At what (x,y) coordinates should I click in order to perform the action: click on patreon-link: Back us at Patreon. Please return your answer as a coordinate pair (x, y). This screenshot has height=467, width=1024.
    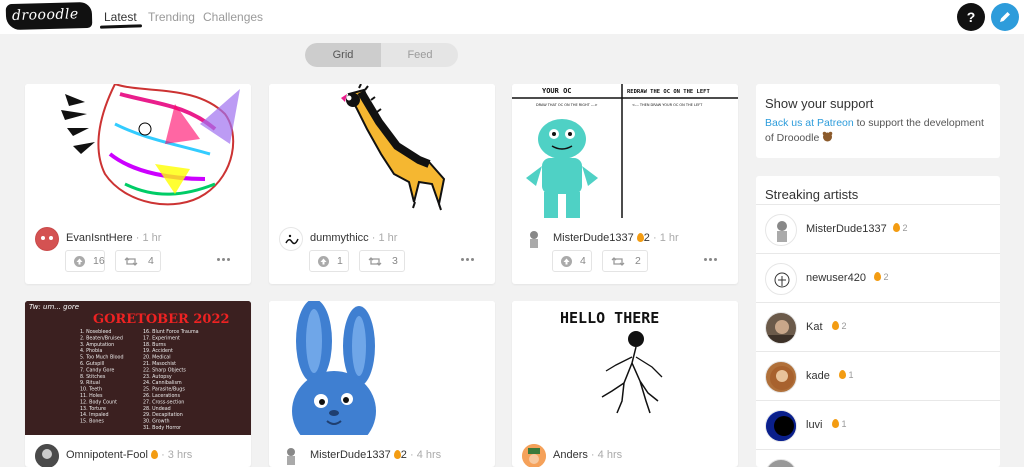
    Looking at the image, I should click on (809, 123).